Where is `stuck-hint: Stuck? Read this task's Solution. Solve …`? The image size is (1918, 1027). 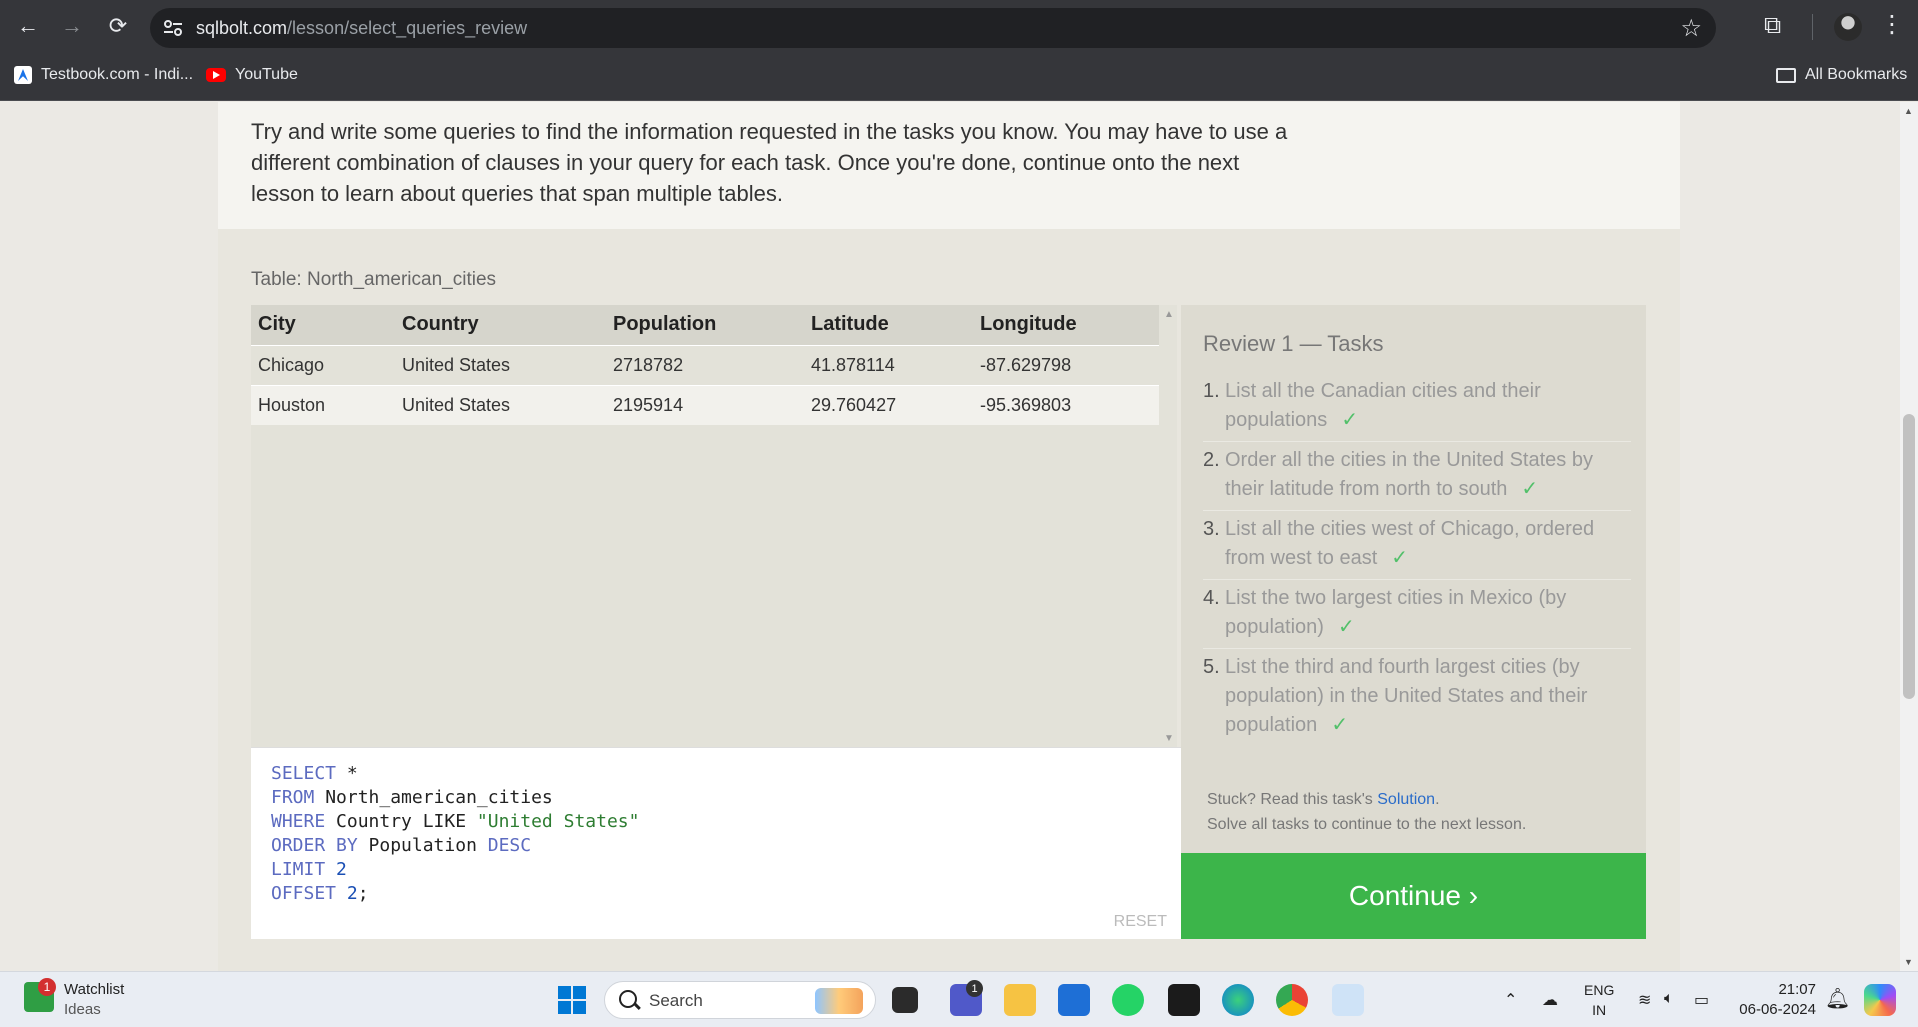 stuck-hint: Stuck? Read this task's Solution. Solve … is located at coordinates (1366, 812).